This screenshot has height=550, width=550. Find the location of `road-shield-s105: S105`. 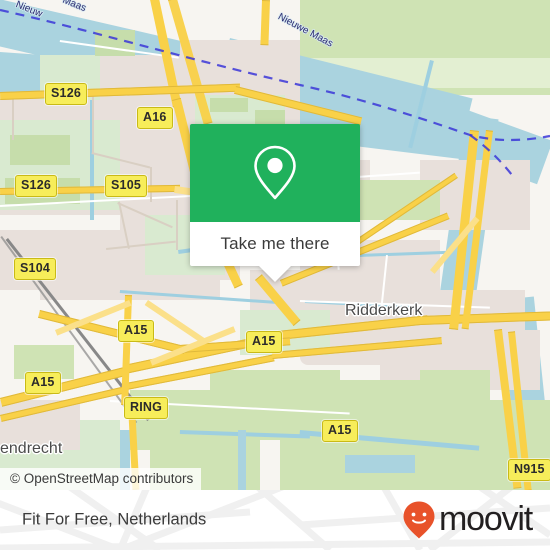

road-shield-s105: S105 is located at coordinates (126, 186).